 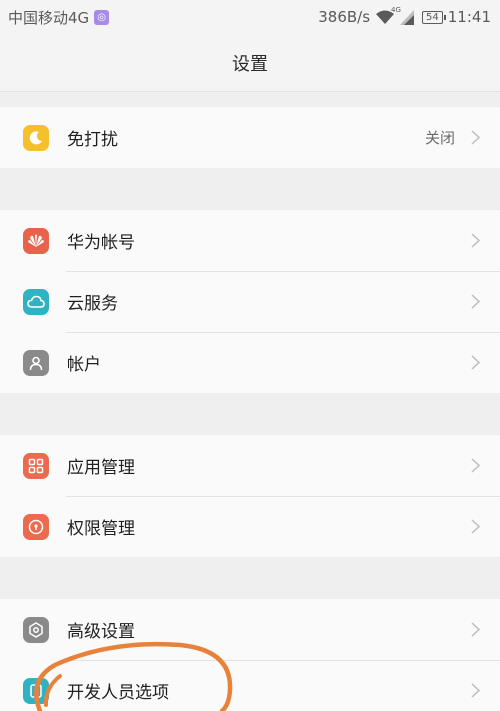 What do you see at coordinates (469, 17) in the screenshot?
I see `clock: 11:41` at bounding box center [469, 17].